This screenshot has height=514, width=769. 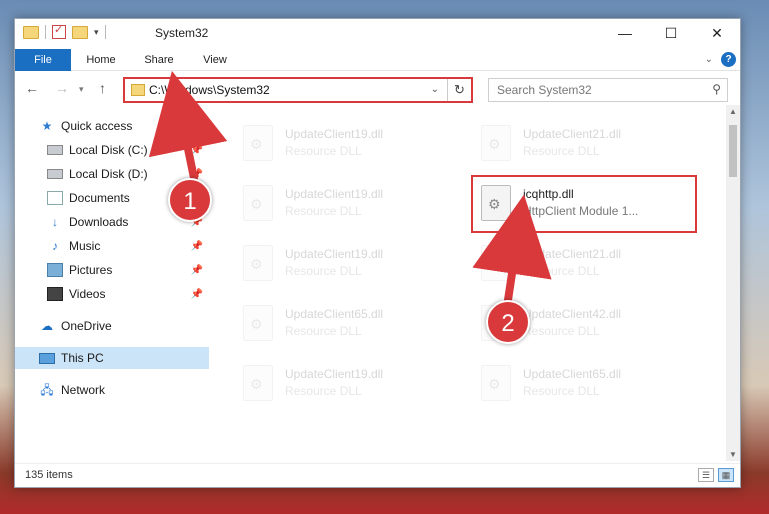 What do you see at coordinates (726, 475) in the screenshot?
I see `tiles-view-icon: ▦` at bounding box center [726, 475].